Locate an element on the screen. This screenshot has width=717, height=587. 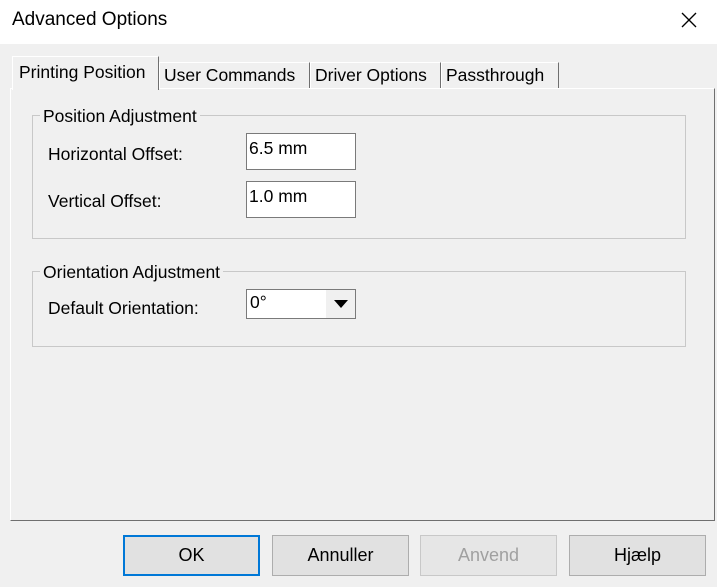
chevron-down-icon is located at coordinates (340, 304).